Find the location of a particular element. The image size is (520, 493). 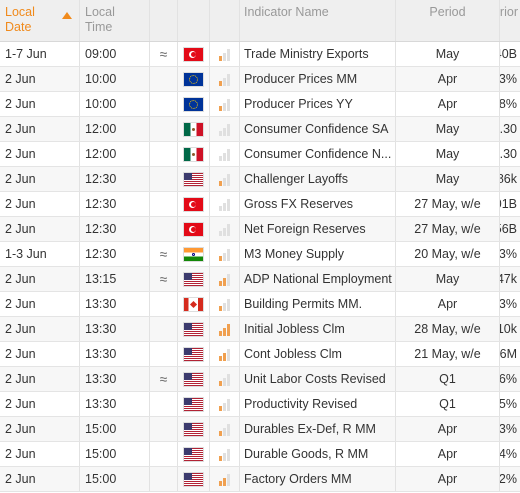

indicator-name: Challenger Layoffs is located at coordinates (318, 179).